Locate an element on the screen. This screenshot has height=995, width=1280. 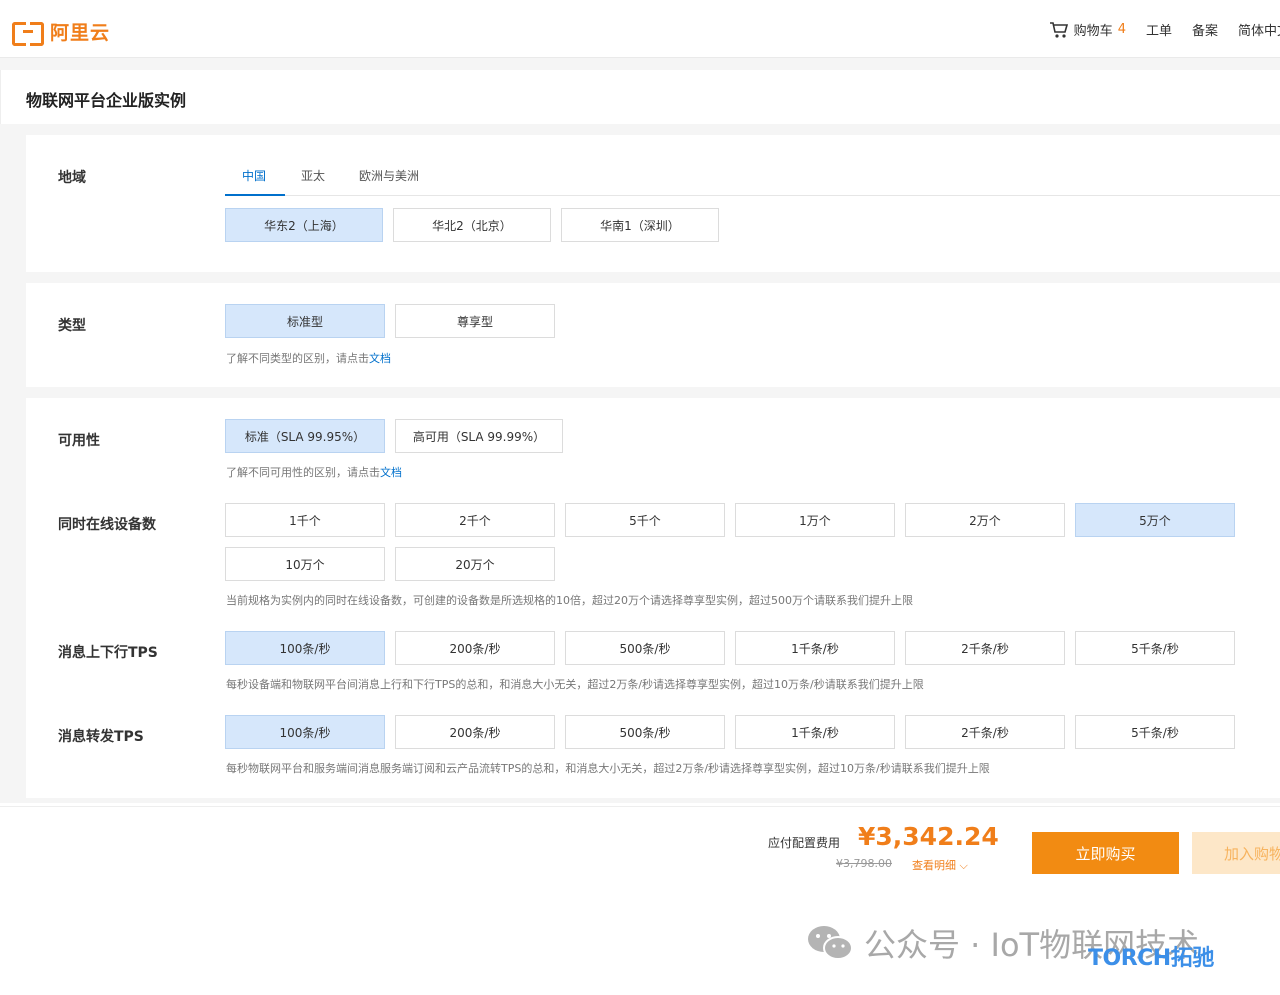
availability-option-standard: 标准（SLA 99.95%） is located at coordinates (305, 436).